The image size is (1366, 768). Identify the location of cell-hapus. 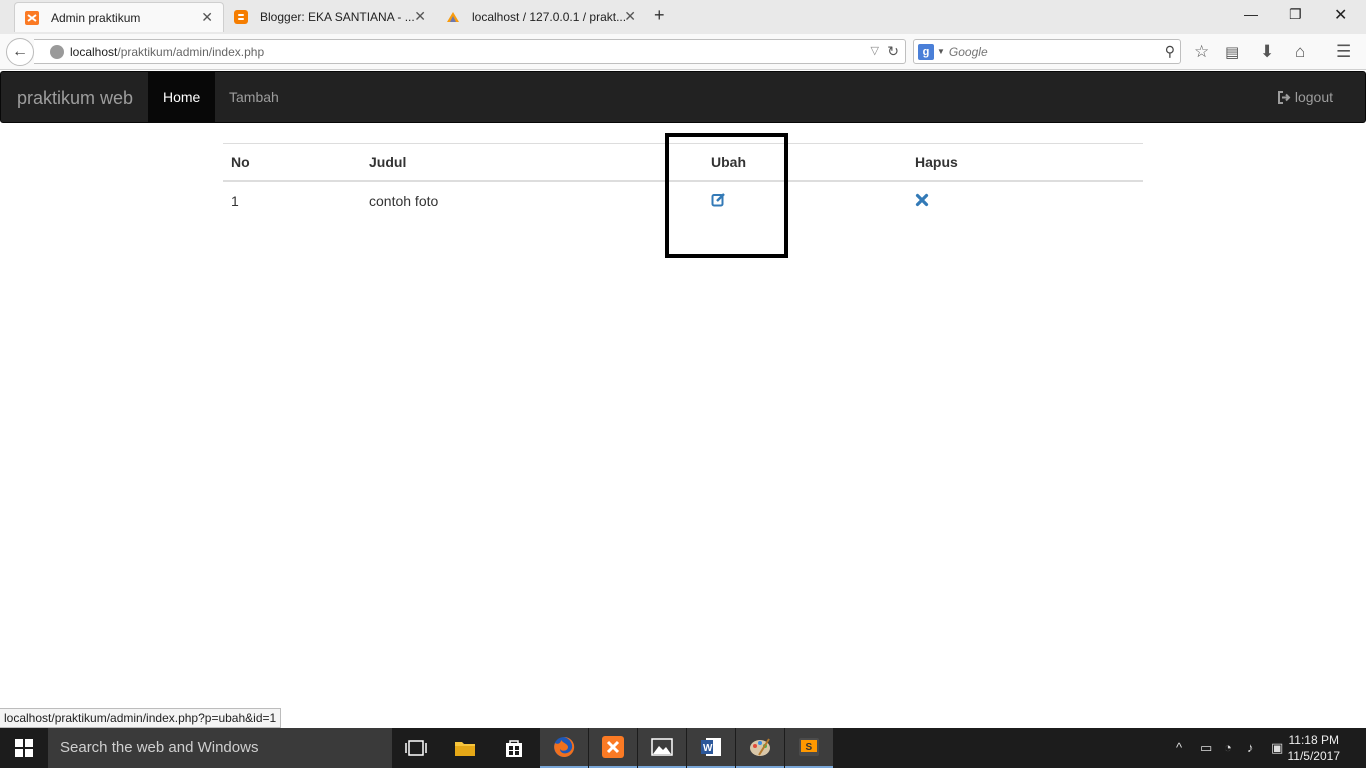
(1025, 200).